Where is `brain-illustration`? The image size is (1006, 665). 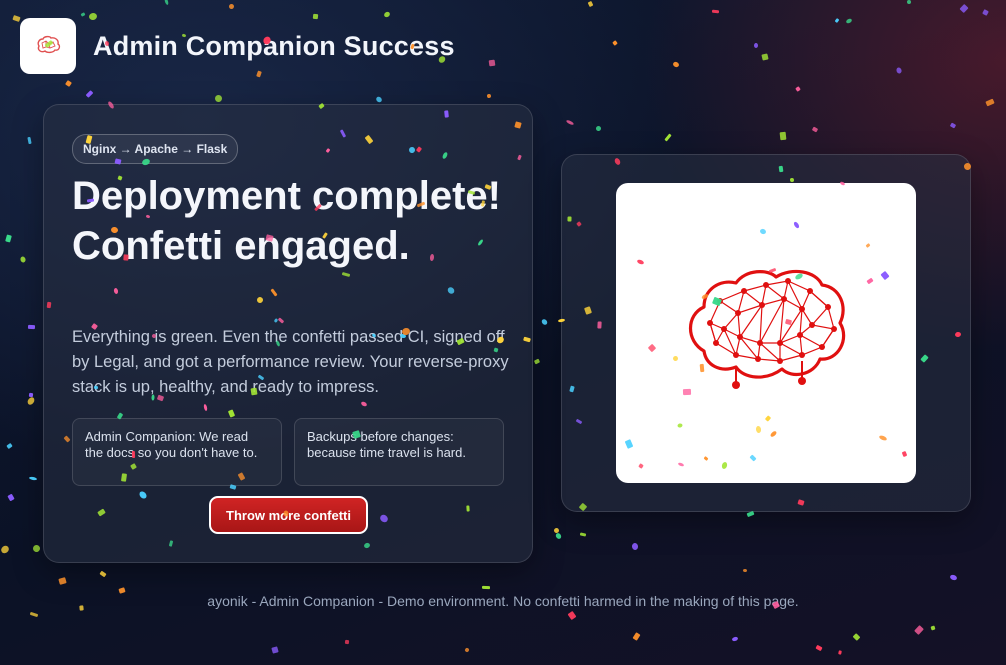
brain-illustration is located at coordinates (766, 333).